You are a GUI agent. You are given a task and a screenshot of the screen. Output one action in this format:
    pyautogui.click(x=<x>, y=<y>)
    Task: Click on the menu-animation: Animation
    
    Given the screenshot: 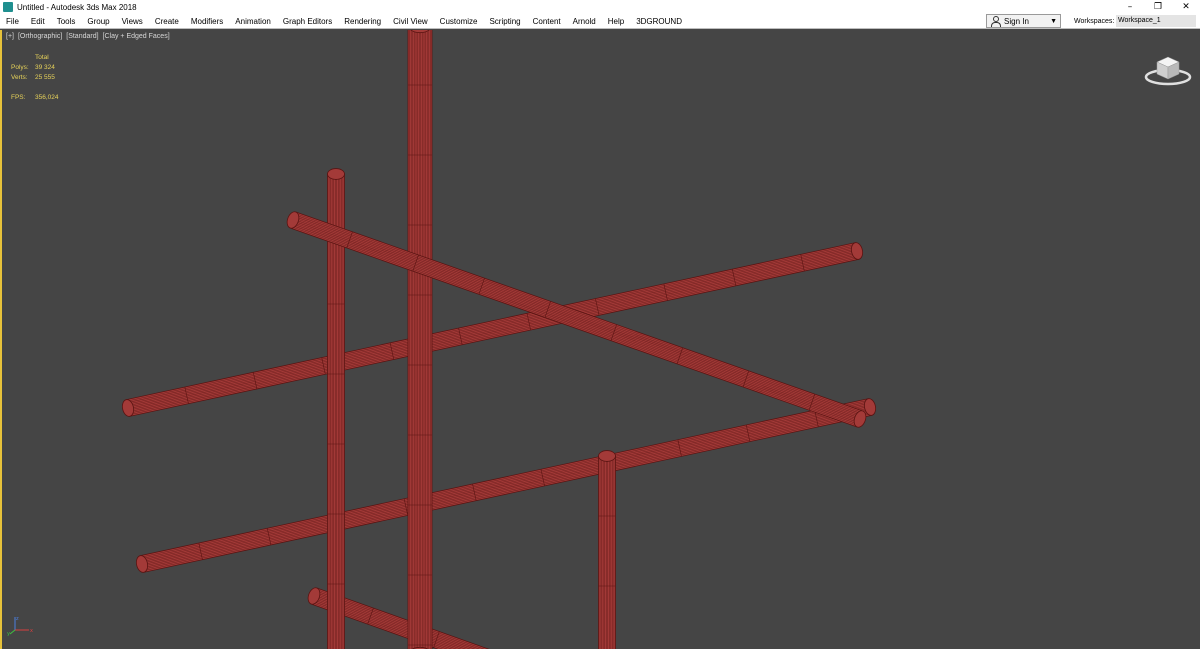 What is the action you would take?
    pyautogui.click(x=253, y=21)
    